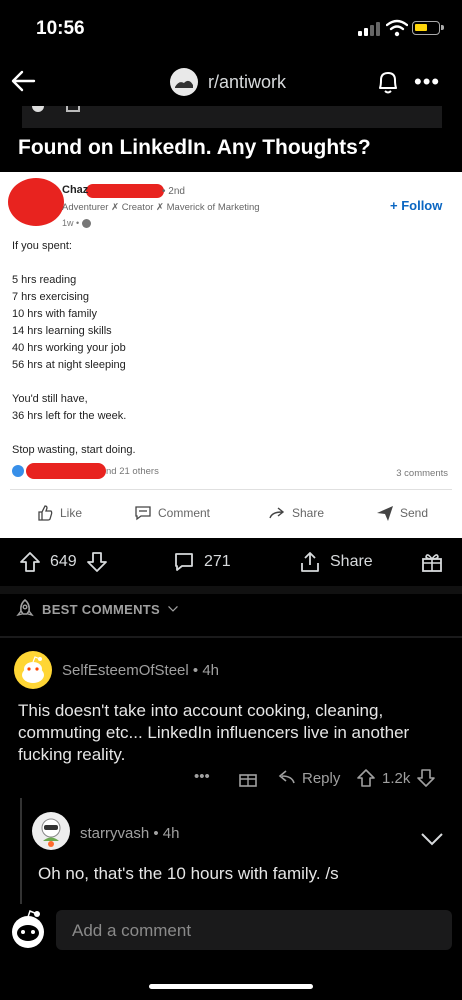  What do you see at coordinates (75, 190) in the screenshot?
I see `author-name: Chaz` at bounding box center [75, 190].